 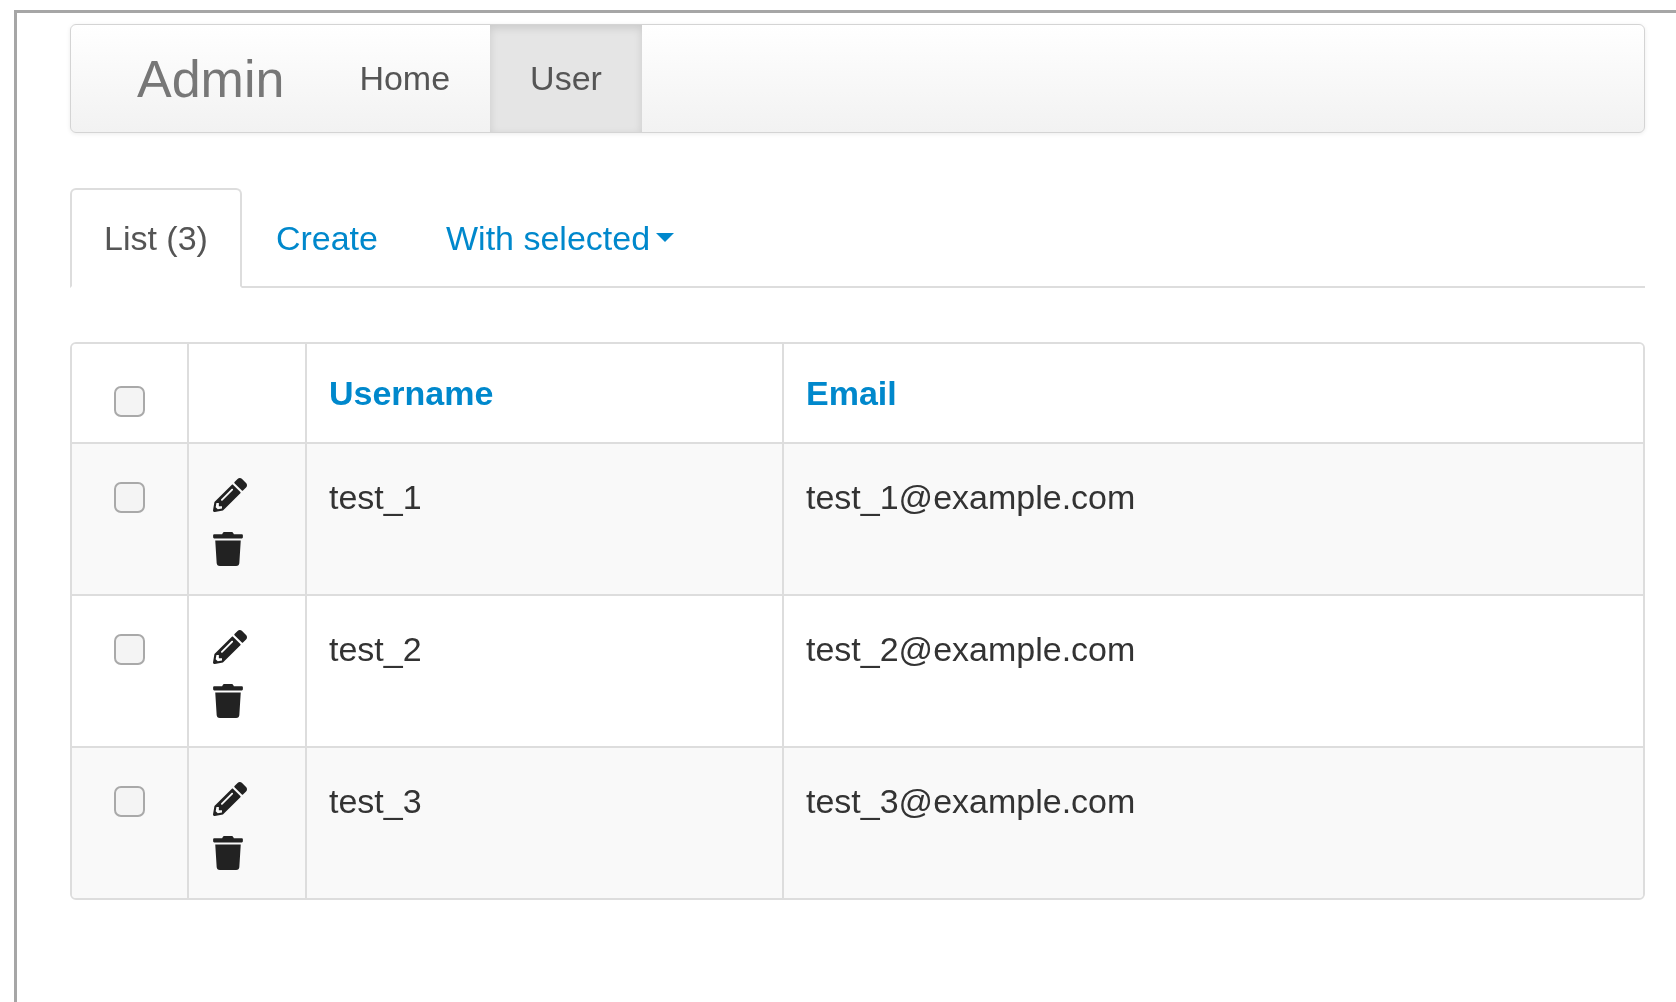 I want to click on table-cell: test_3, so click(x=375, y=801).